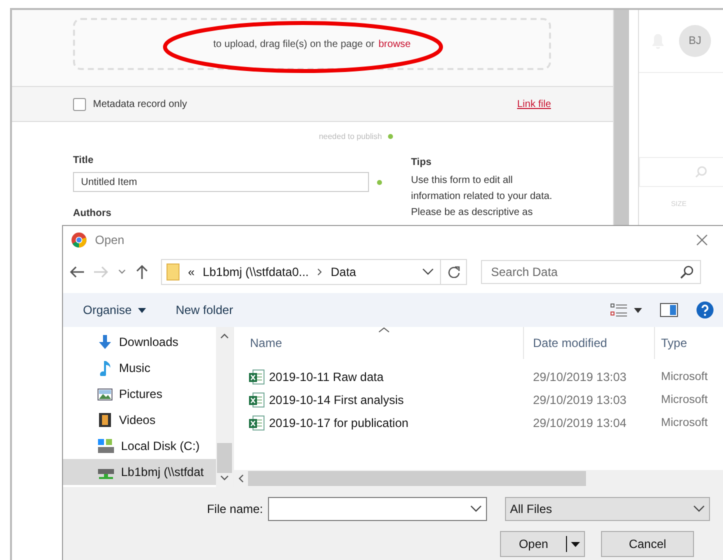  Describe the element at coordinates (619, 310) in the screenshot. I see `details-view-icon` at that location.